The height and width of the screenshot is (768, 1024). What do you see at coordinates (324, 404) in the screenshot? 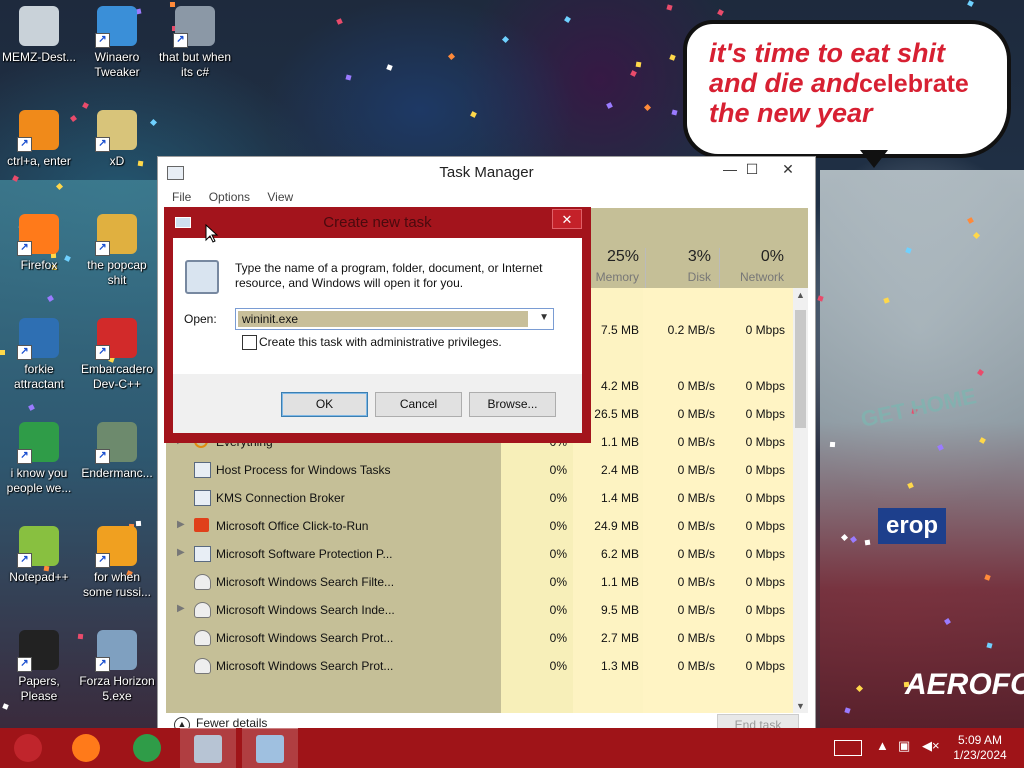
I see `ok-button: OK` at bounding box center [324, 404].